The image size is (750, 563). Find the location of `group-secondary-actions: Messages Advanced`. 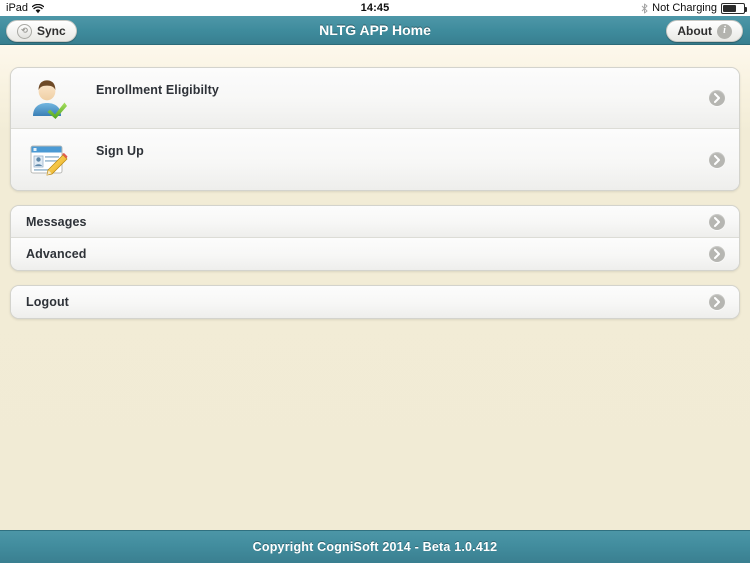

group-secondary-actions: Messages Advanced is located at coordinates (375, 238).